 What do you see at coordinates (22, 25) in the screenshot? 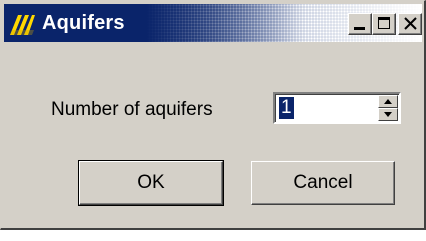
I see `app-icon` at bounding box center [22, 25].